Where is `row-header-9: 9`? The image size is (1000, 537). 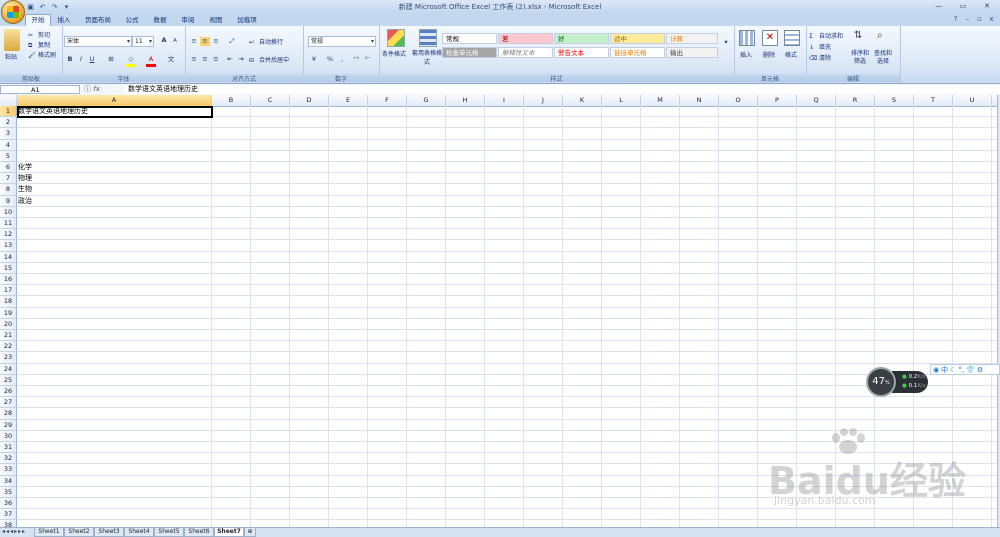 row-header-9: 9 is located at coordinates (8, 201).